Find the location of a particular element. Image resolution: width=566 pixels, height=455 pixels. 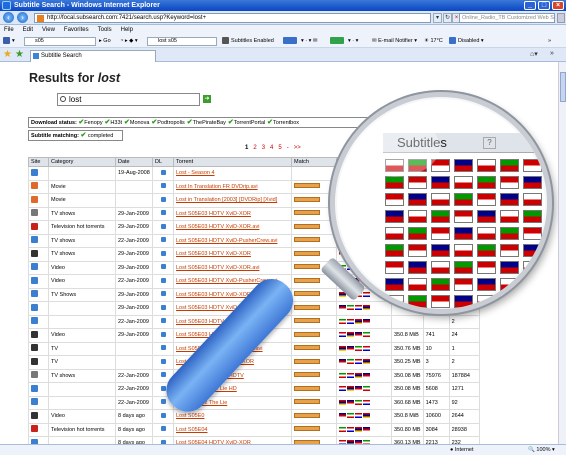

page-link: 5 is located at coordinates (279, 148).